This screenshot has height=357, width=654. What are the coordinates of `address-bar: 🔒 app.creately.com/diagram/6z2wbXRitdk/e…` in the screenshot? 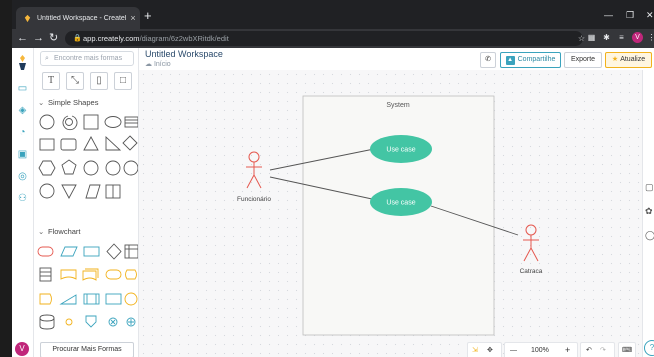 It's located at (325, 38).